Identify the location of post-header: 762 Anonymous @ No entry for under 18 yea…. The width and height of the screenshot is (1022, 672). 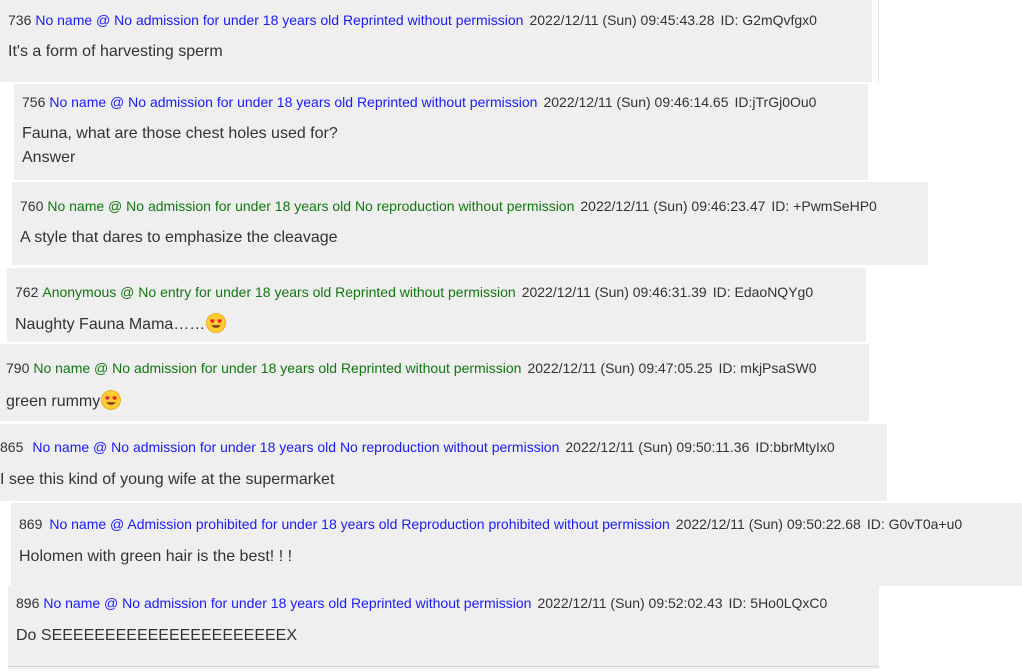
(414, 292).